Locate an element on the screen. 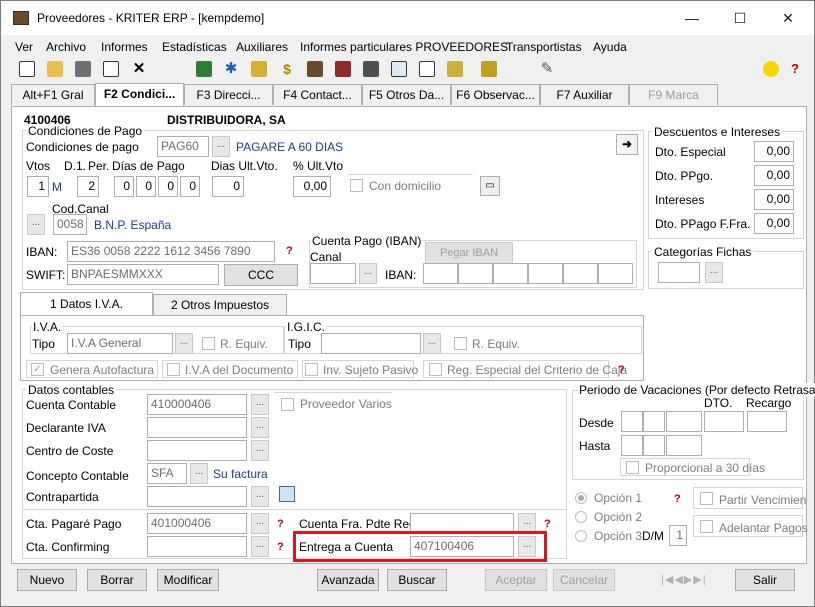 The width and height of the screenshot is (815, 607). tab-general: Alt+F1 Gral is located at coordinates (53, 94).